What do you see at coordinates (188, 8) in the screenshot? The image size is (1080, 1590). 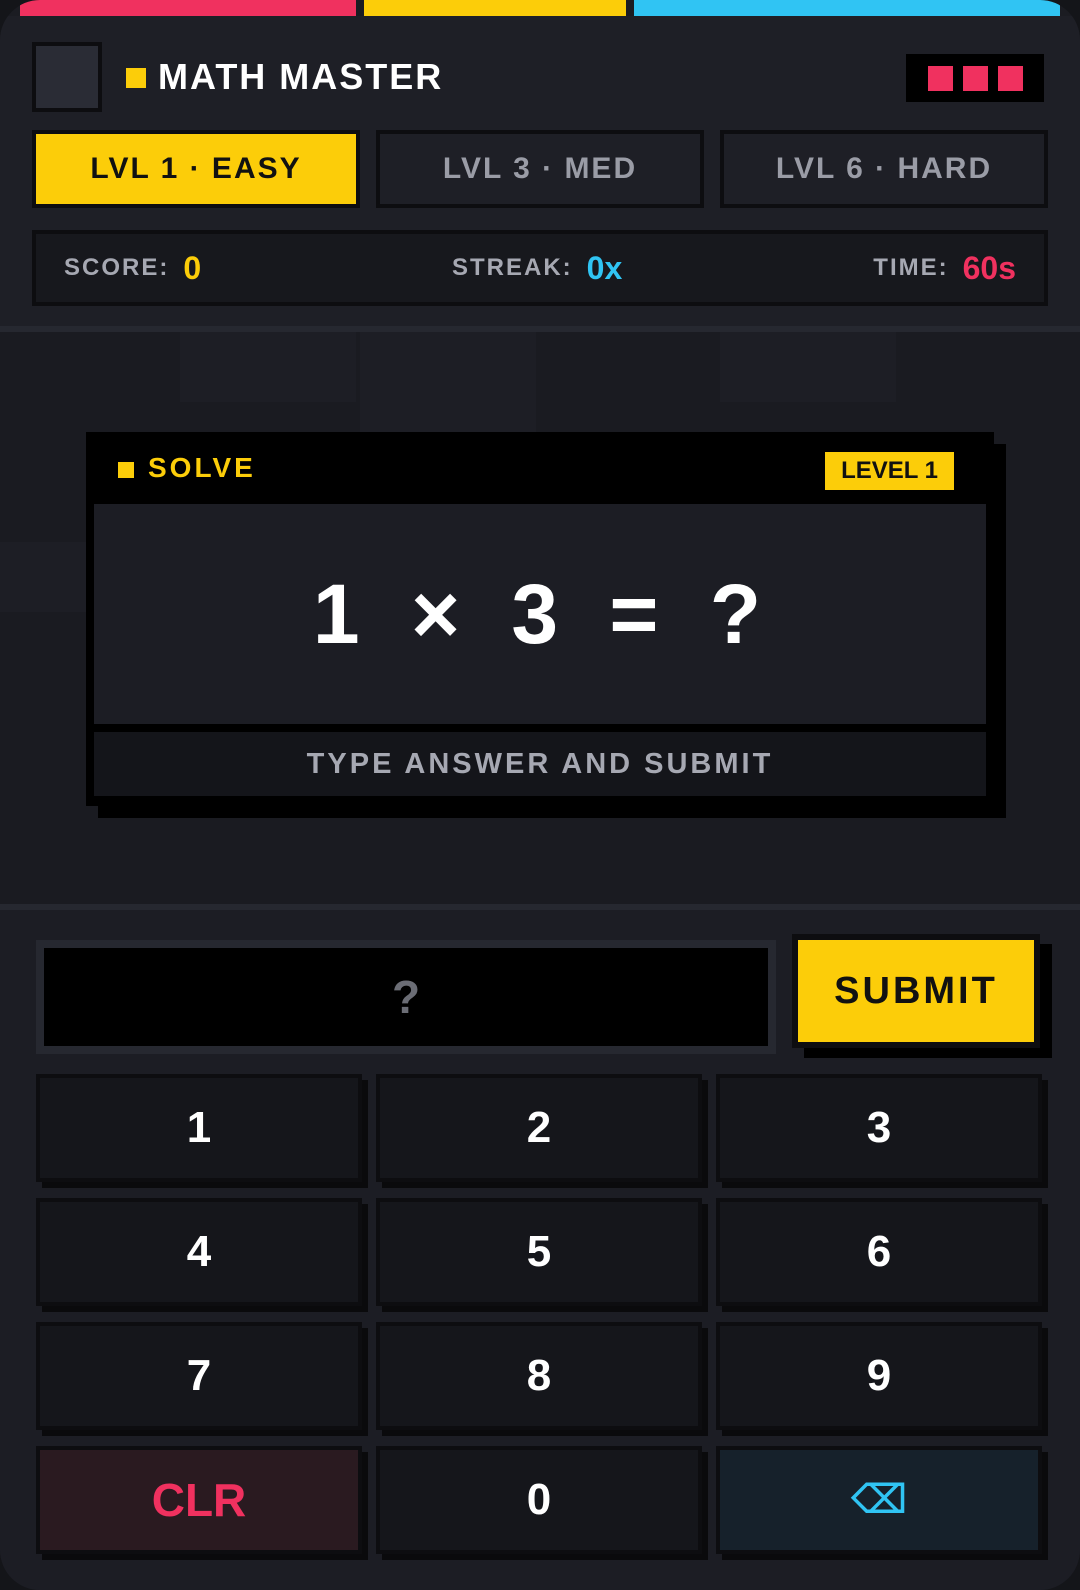 I see `color-bar-red` at bounding box center [188, 8].